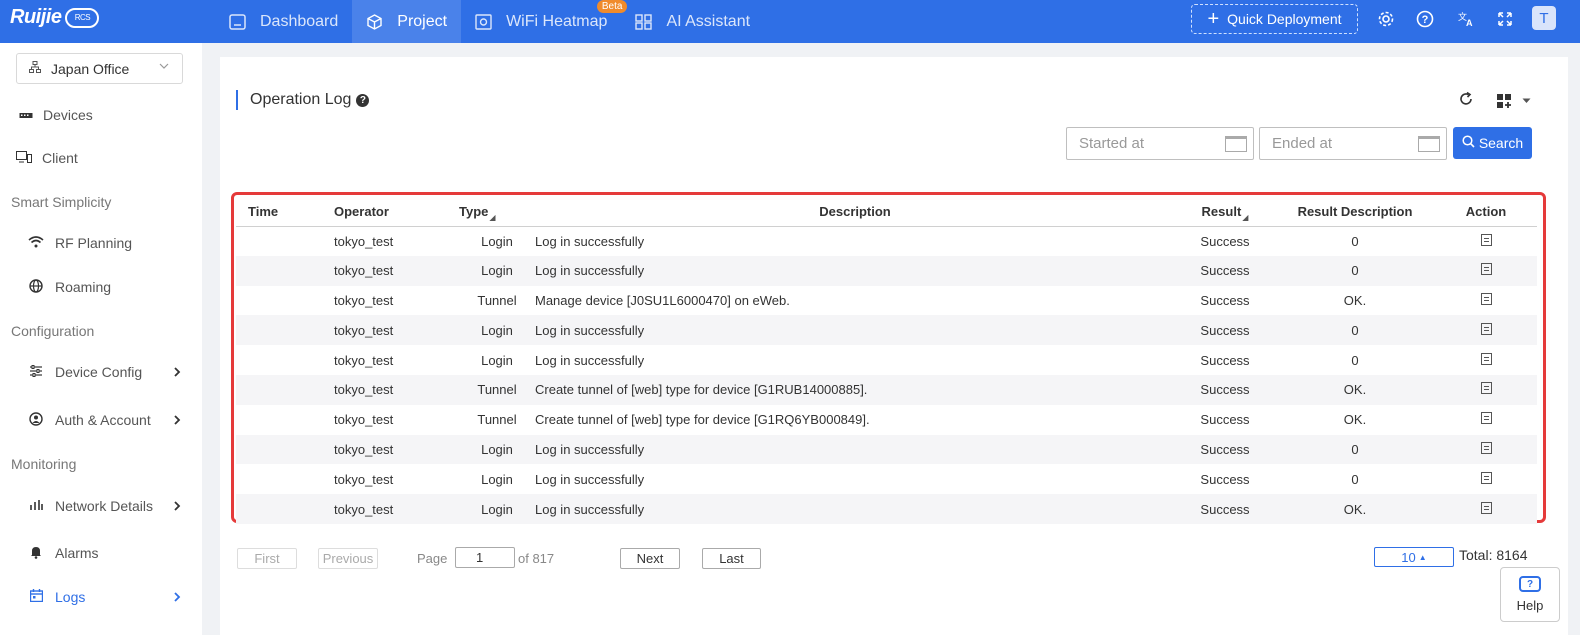 The height and width of the screenshot is (635, 1580). What do you see at coordinates (497, 212) in the screenshot?
I see `column-header-type: Type◢` at bounding box center [497, 212].